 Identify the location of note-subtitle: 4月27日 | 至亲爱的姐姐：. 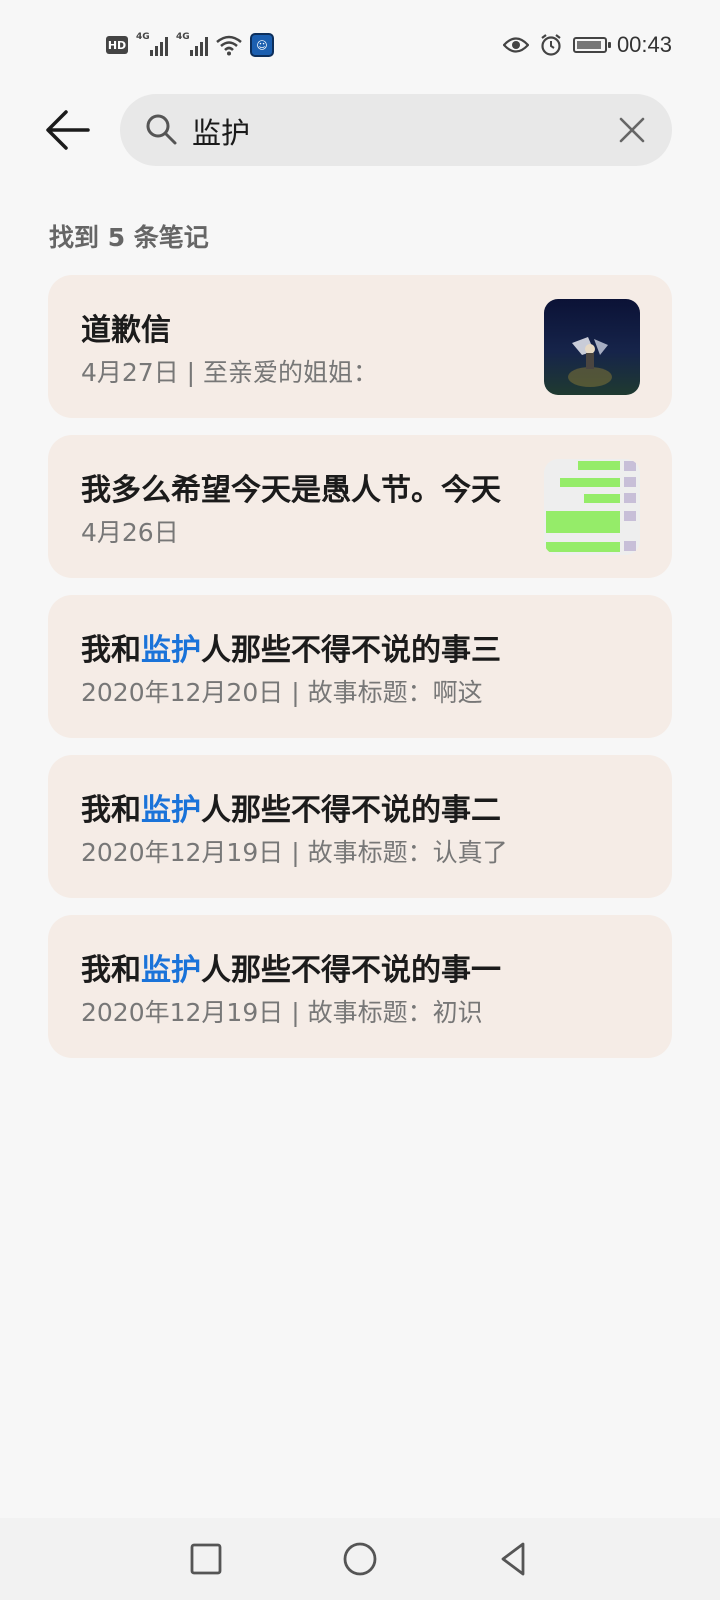
(230, 372).